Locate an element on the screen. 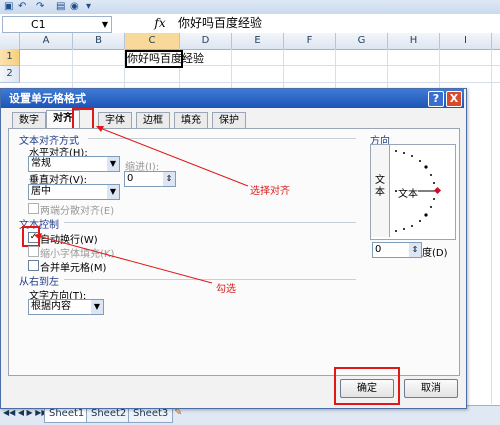 The height and width of the screenshot is (425, 500). annotation-check: 勾选 is located at coordinates (226, 289).